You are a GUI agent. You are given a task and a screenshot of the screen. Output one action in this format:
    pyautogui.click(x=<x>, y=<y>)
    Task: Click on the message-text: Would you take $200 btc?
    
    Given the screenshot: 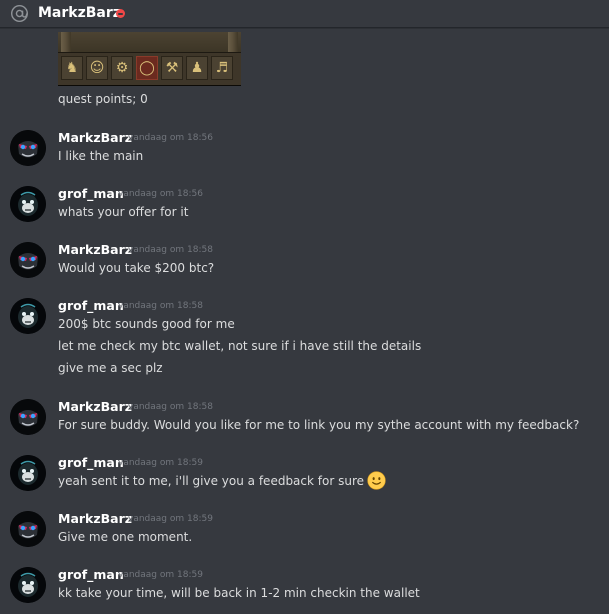 What is the action you would take?
    pyautogui.click(x=136, y=268)
    